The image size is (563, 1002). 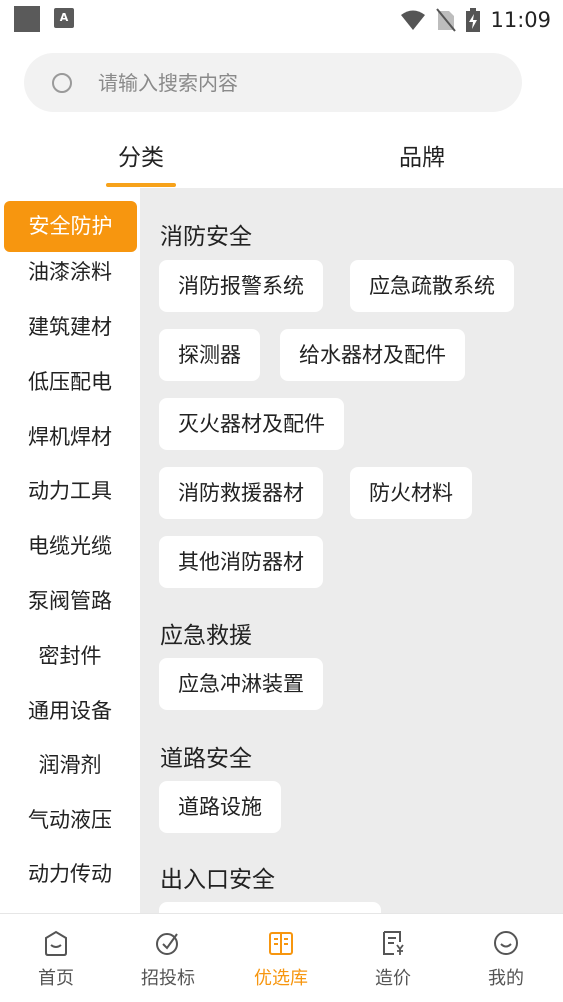 I want to click on sidebar-item-pumps-valves: 泵阀管路, so click(x=70, y=601).